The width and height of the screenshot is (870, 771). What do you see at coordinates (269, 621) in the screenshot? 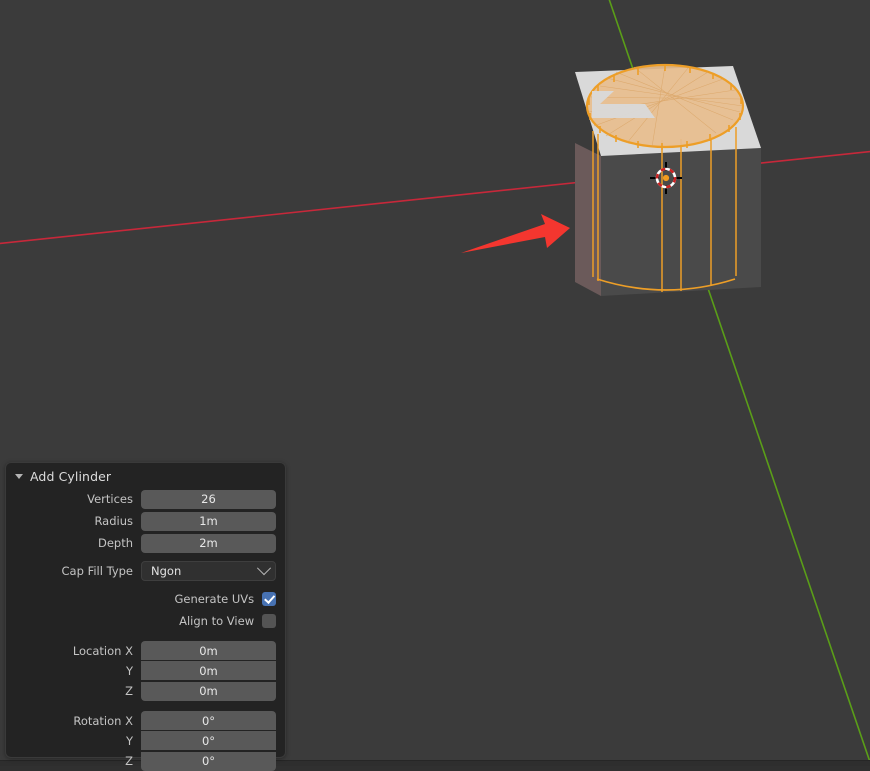
I see `align-to-view-checkbox` at bounding box center [269, 621].